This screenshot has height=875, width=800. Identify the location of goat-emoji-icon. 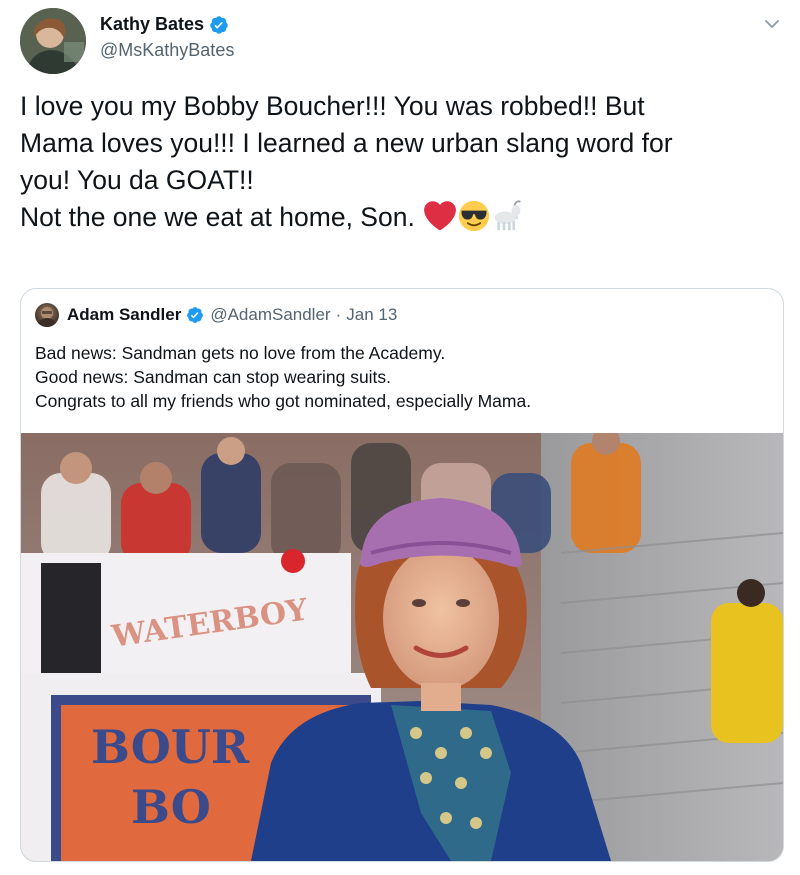
(508, 215).